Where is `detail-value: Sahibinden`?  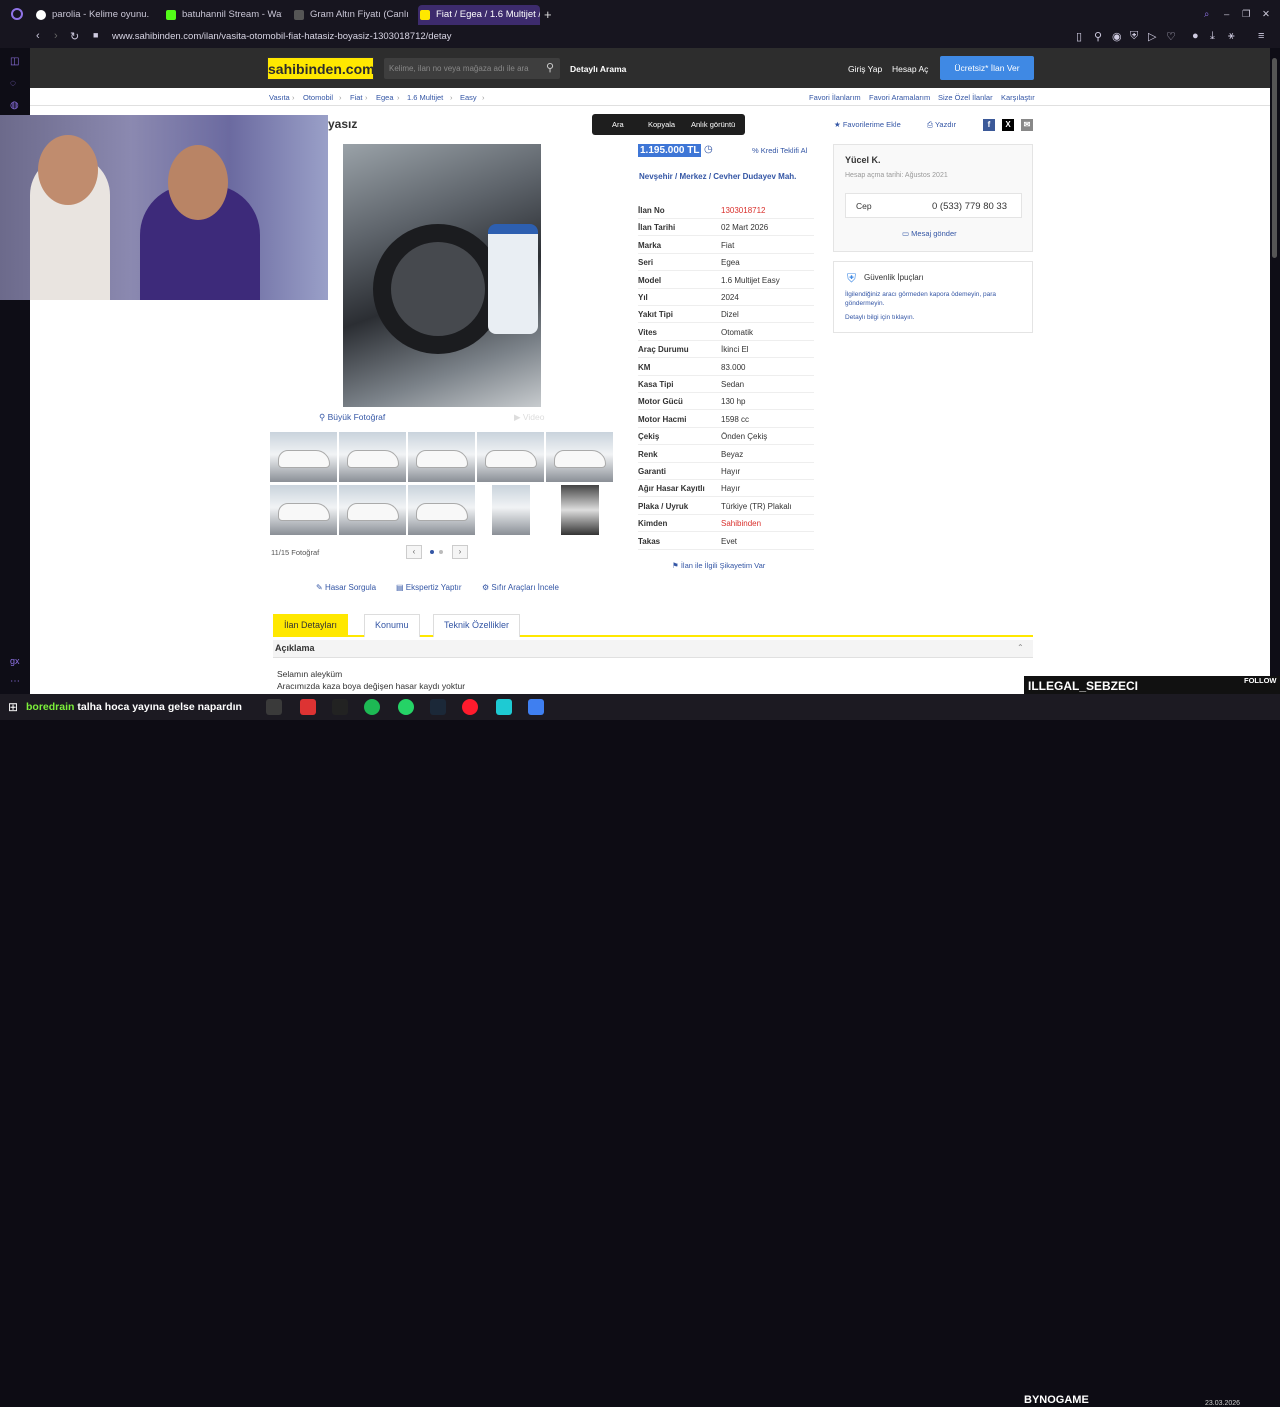
detail-value: Sahibinden is located at coordinates (741, 523).